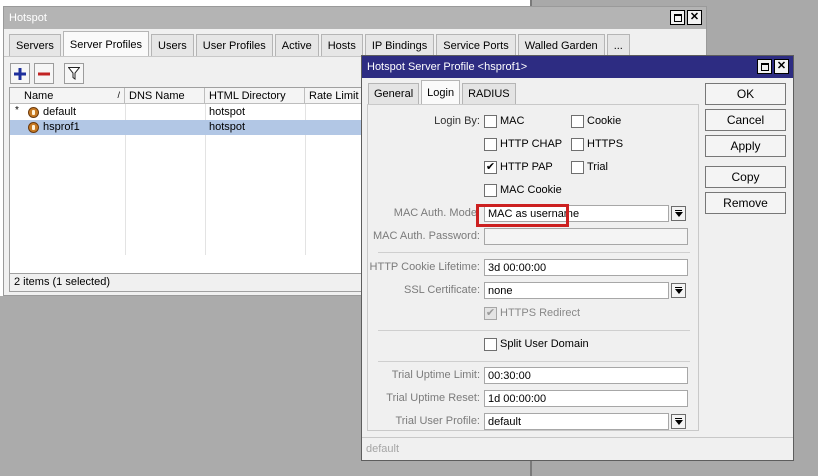 The height and width of the screenshot is (476, 818). I want to click on http-cookie-lifetime-label: HTTP Cookie Lifetime:, so click(424, 267).